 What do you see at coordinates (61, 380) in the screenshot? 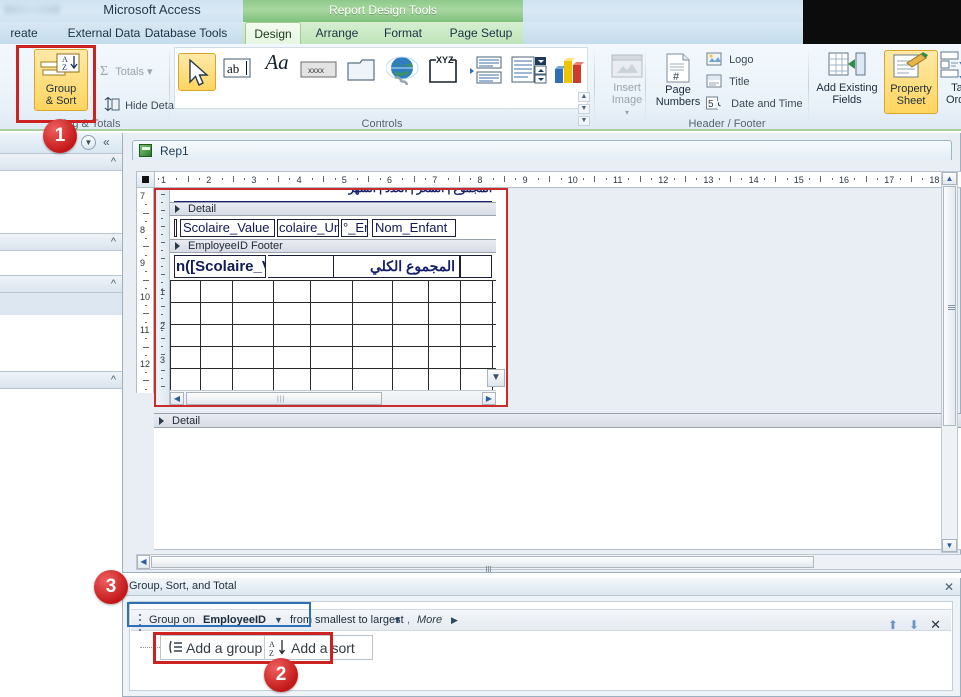
I see `navpane-section-header-4: ^` at bounding box center [61, 380].